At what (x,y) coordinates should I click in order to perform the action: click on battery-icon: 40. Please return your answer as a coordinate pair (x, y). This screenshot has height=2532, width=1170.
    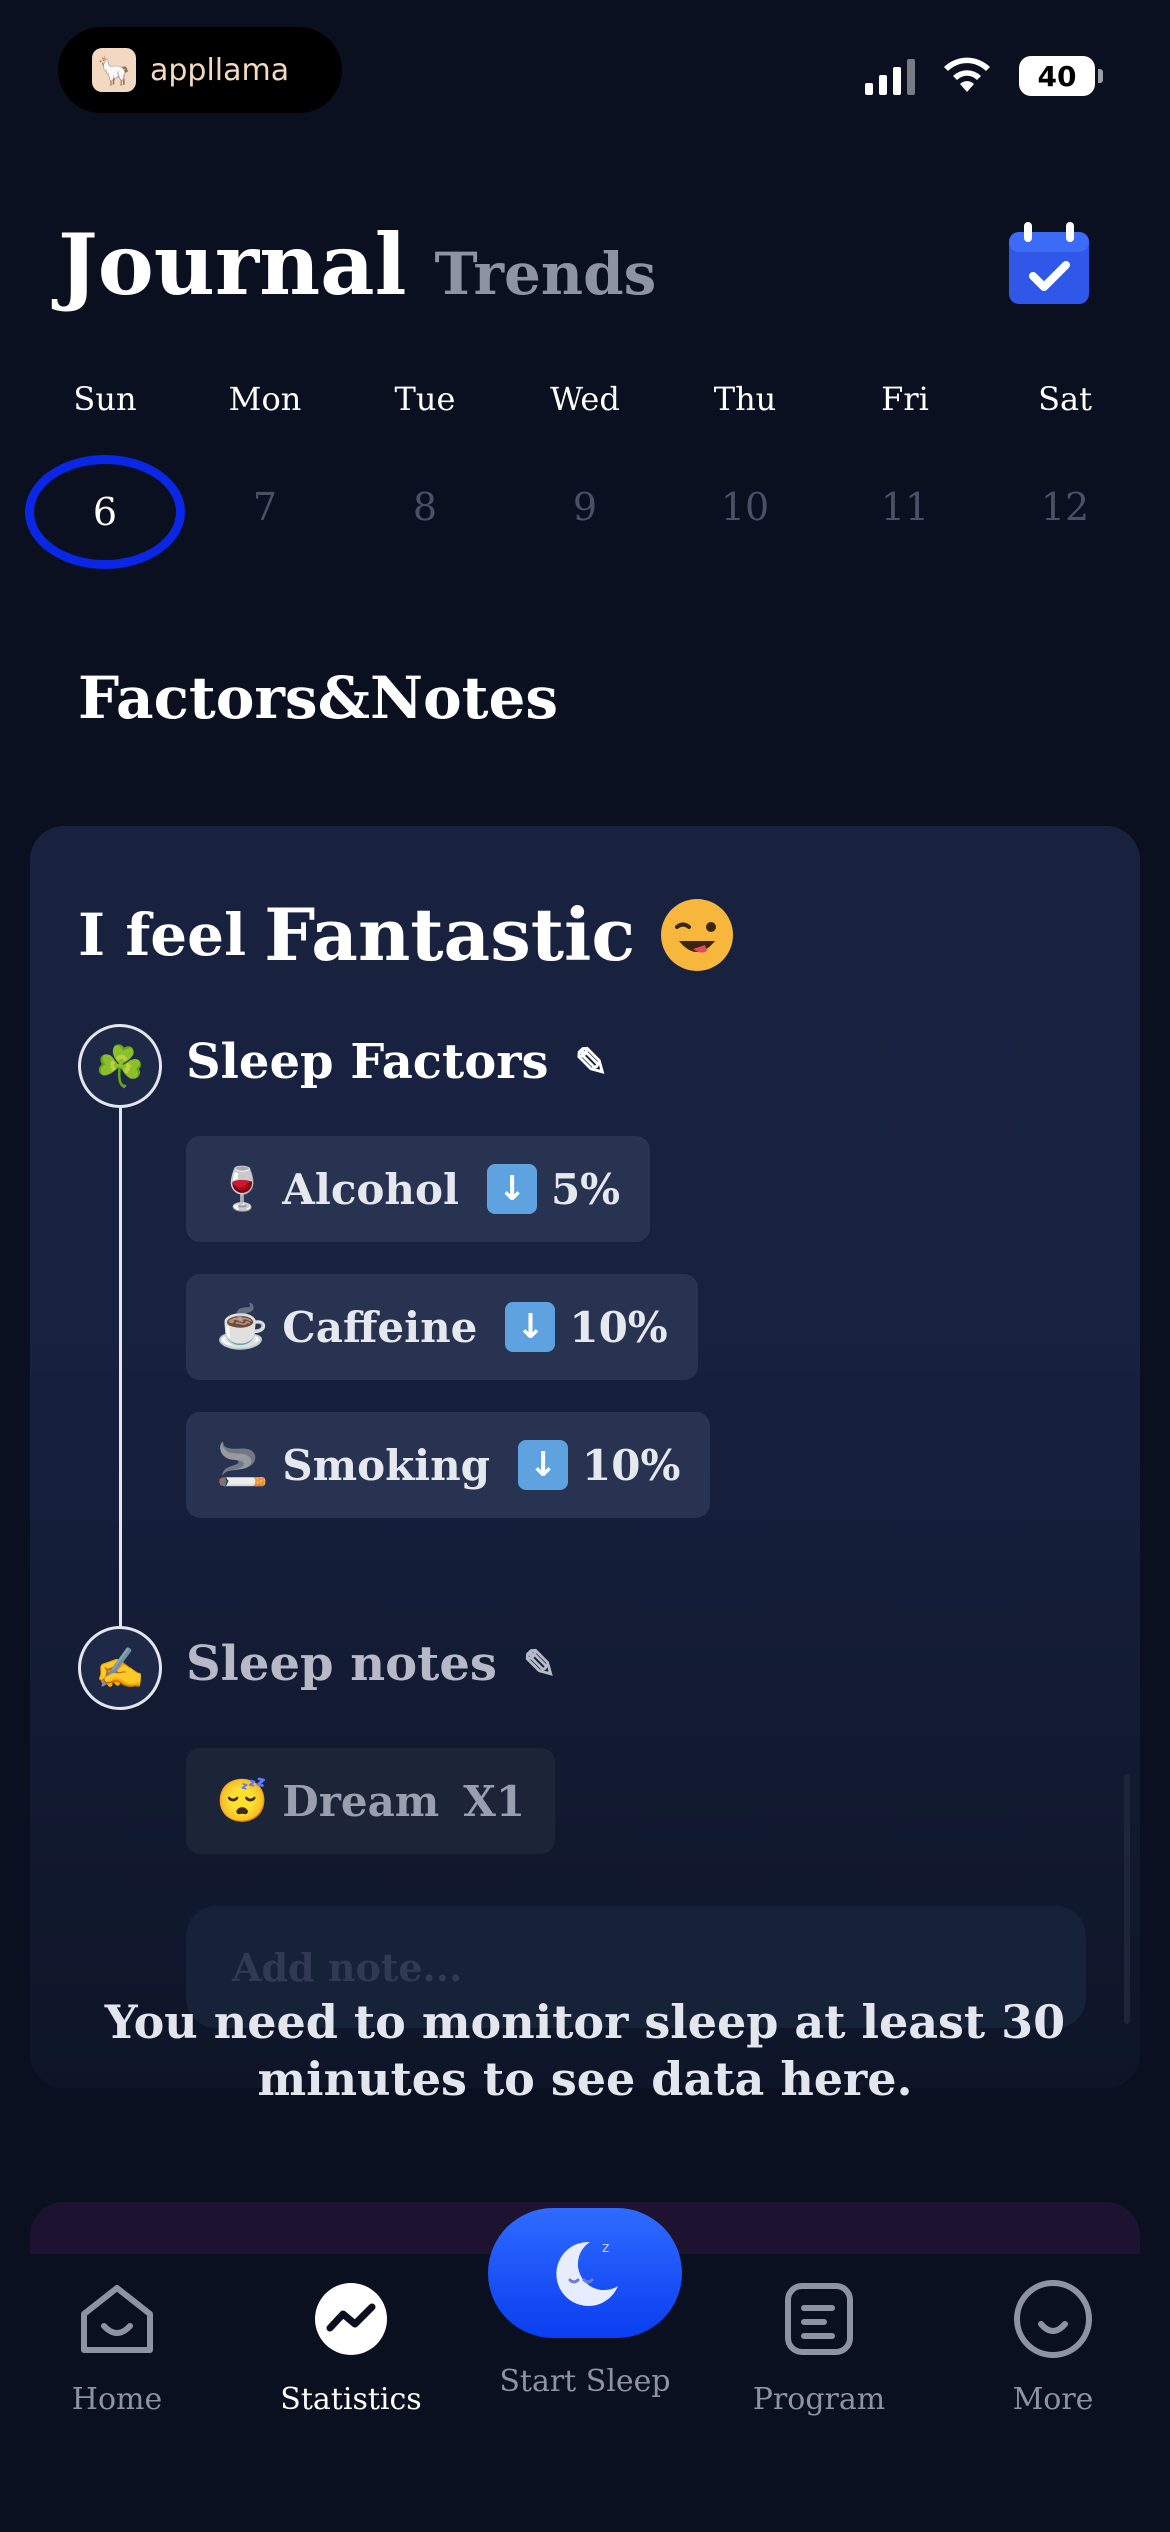
    Looking at the image, I should click on (1061, 76).